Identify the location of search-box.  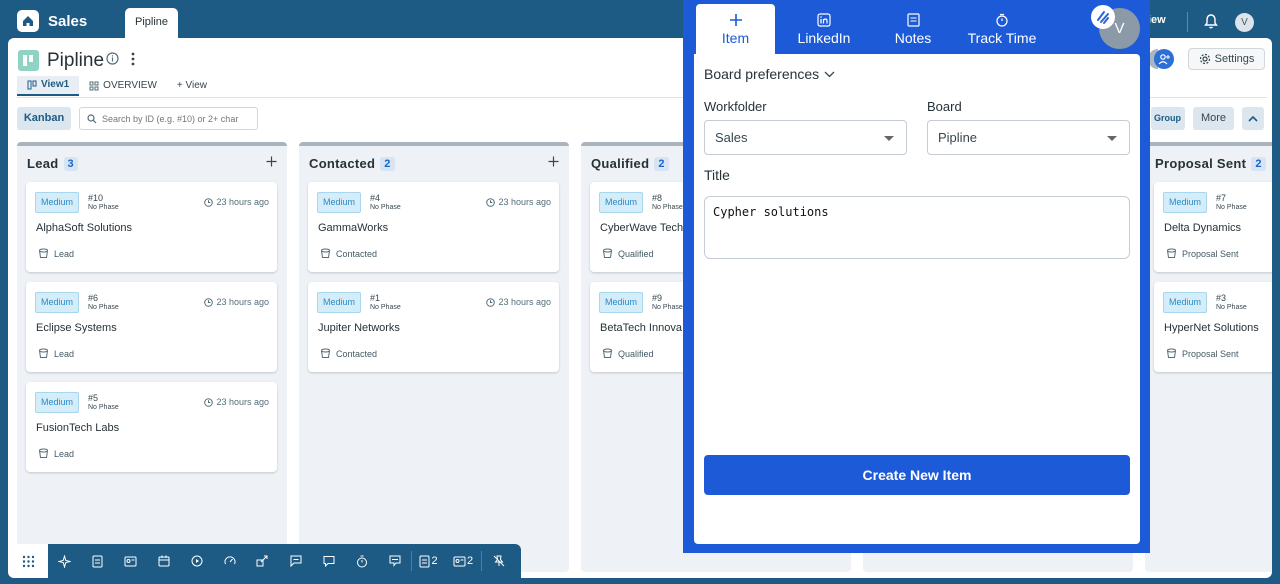
(168, 118).